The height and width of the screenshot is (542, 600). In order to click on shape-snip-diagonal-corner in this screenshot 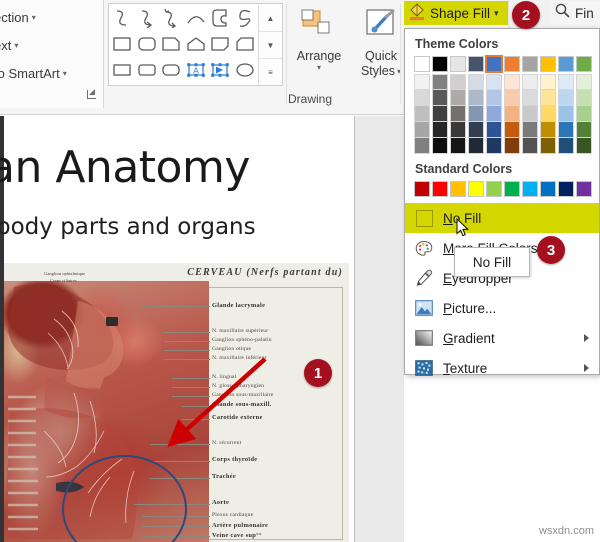, I will do `click(245, 44)`.